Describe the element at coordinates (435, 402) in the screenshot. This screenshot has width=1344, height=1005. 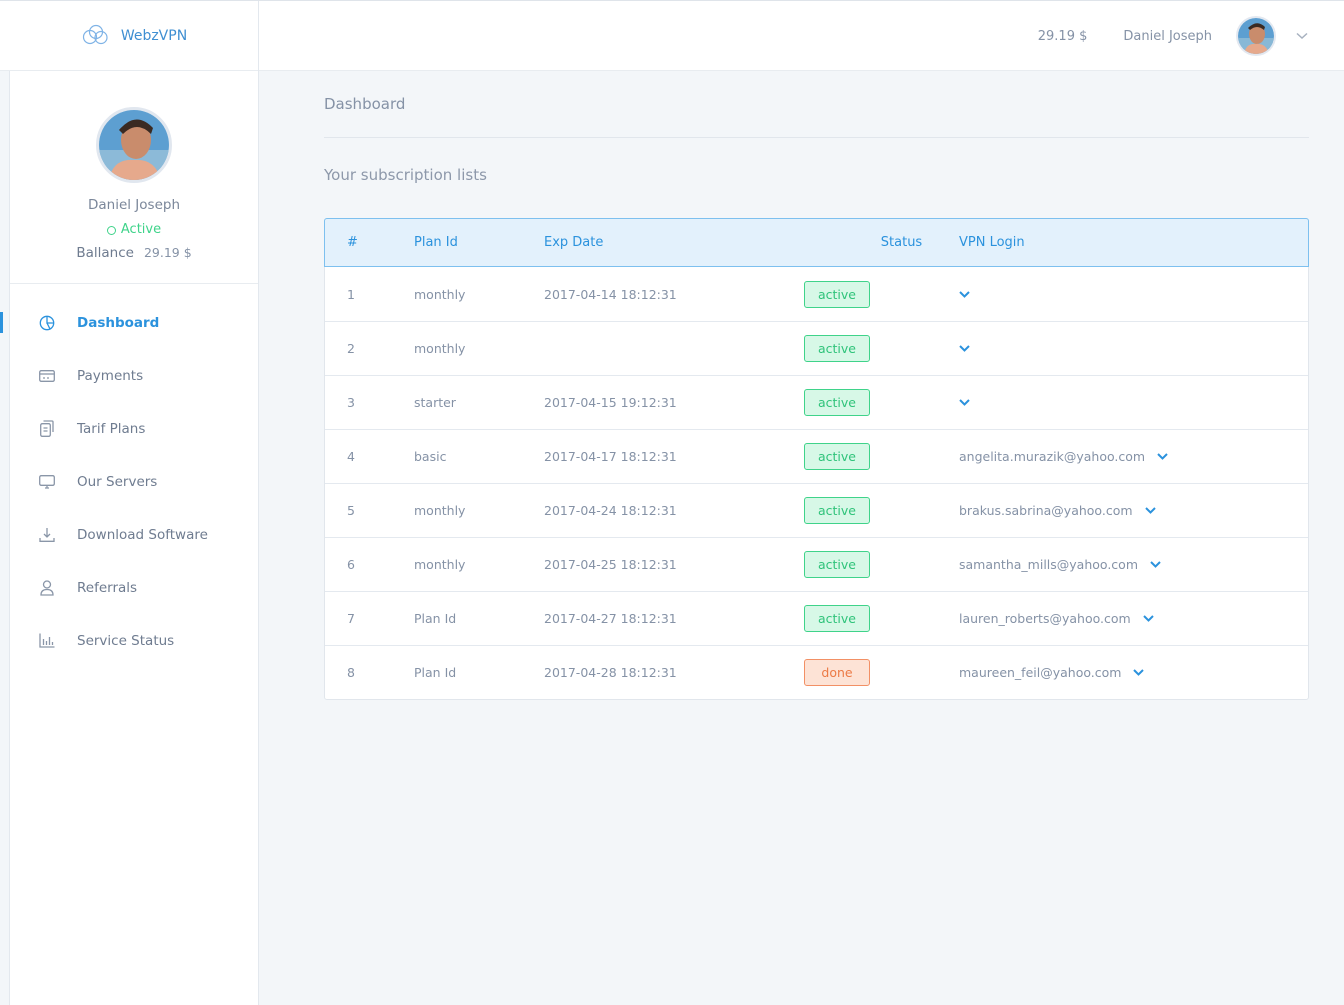
I see `cell-plan-id: starter` at that location.